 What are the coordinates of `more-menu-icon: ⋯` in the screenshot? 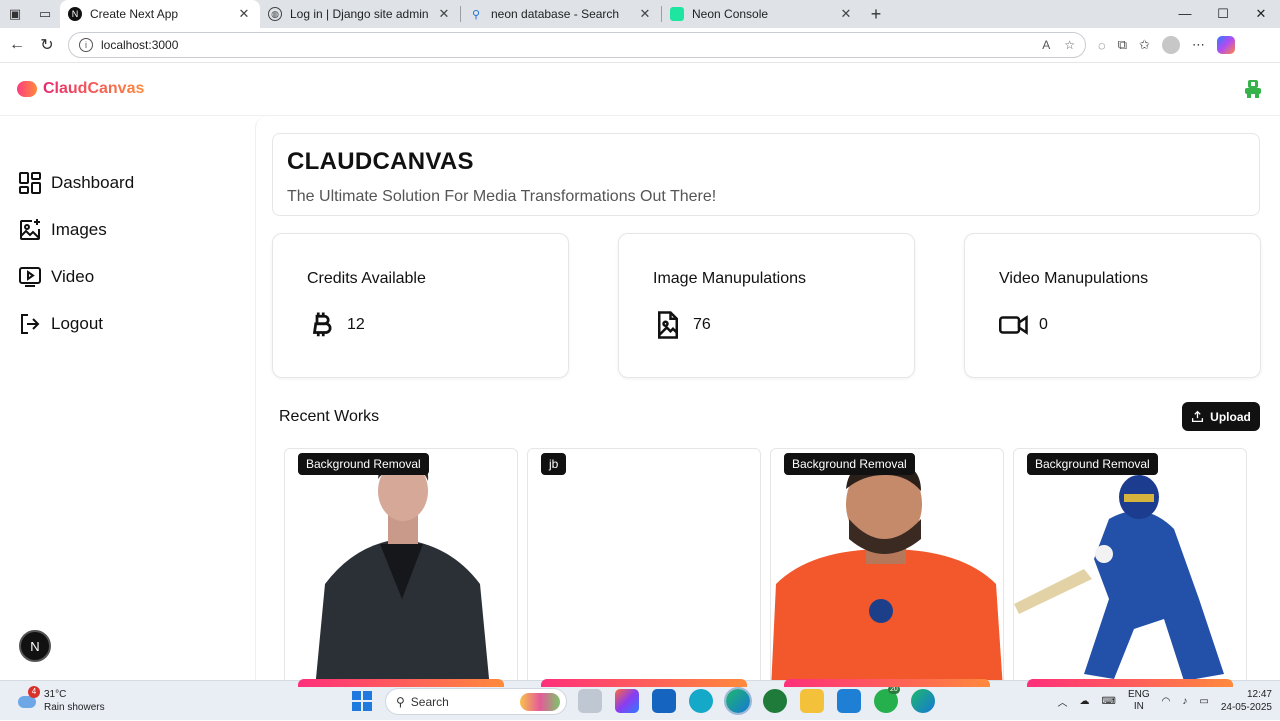 It's located at (1198, 45).